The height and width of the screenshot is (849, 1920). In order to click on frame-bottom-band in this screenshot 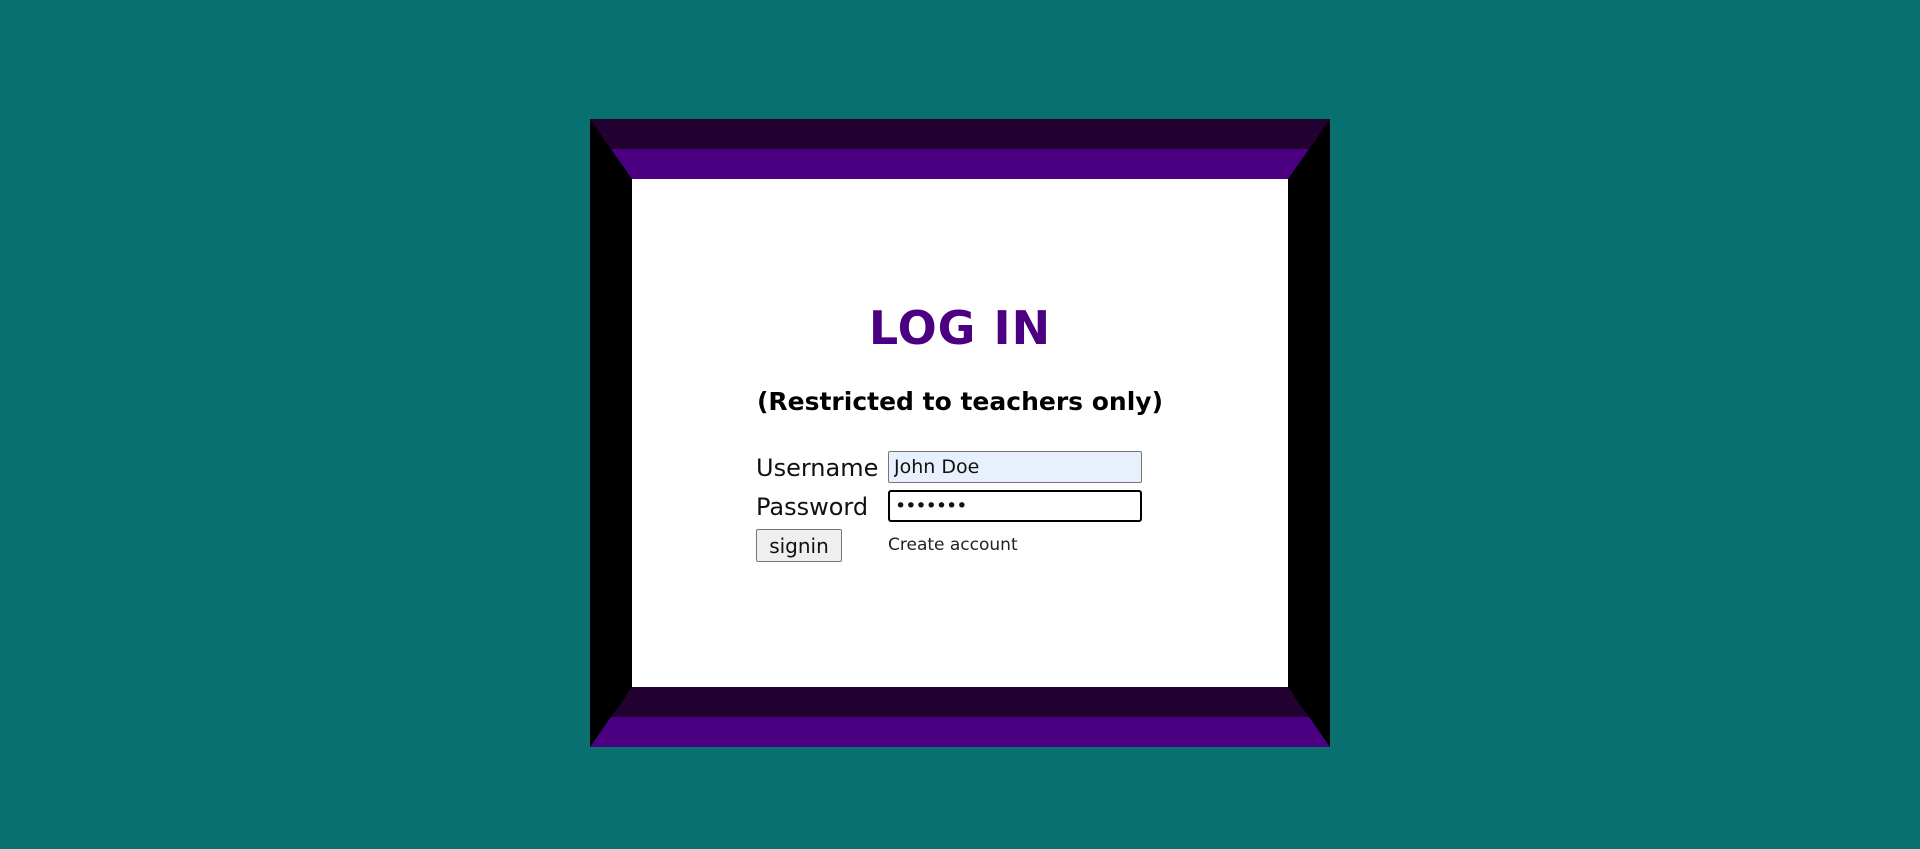, I will do `click(960, 732)`.